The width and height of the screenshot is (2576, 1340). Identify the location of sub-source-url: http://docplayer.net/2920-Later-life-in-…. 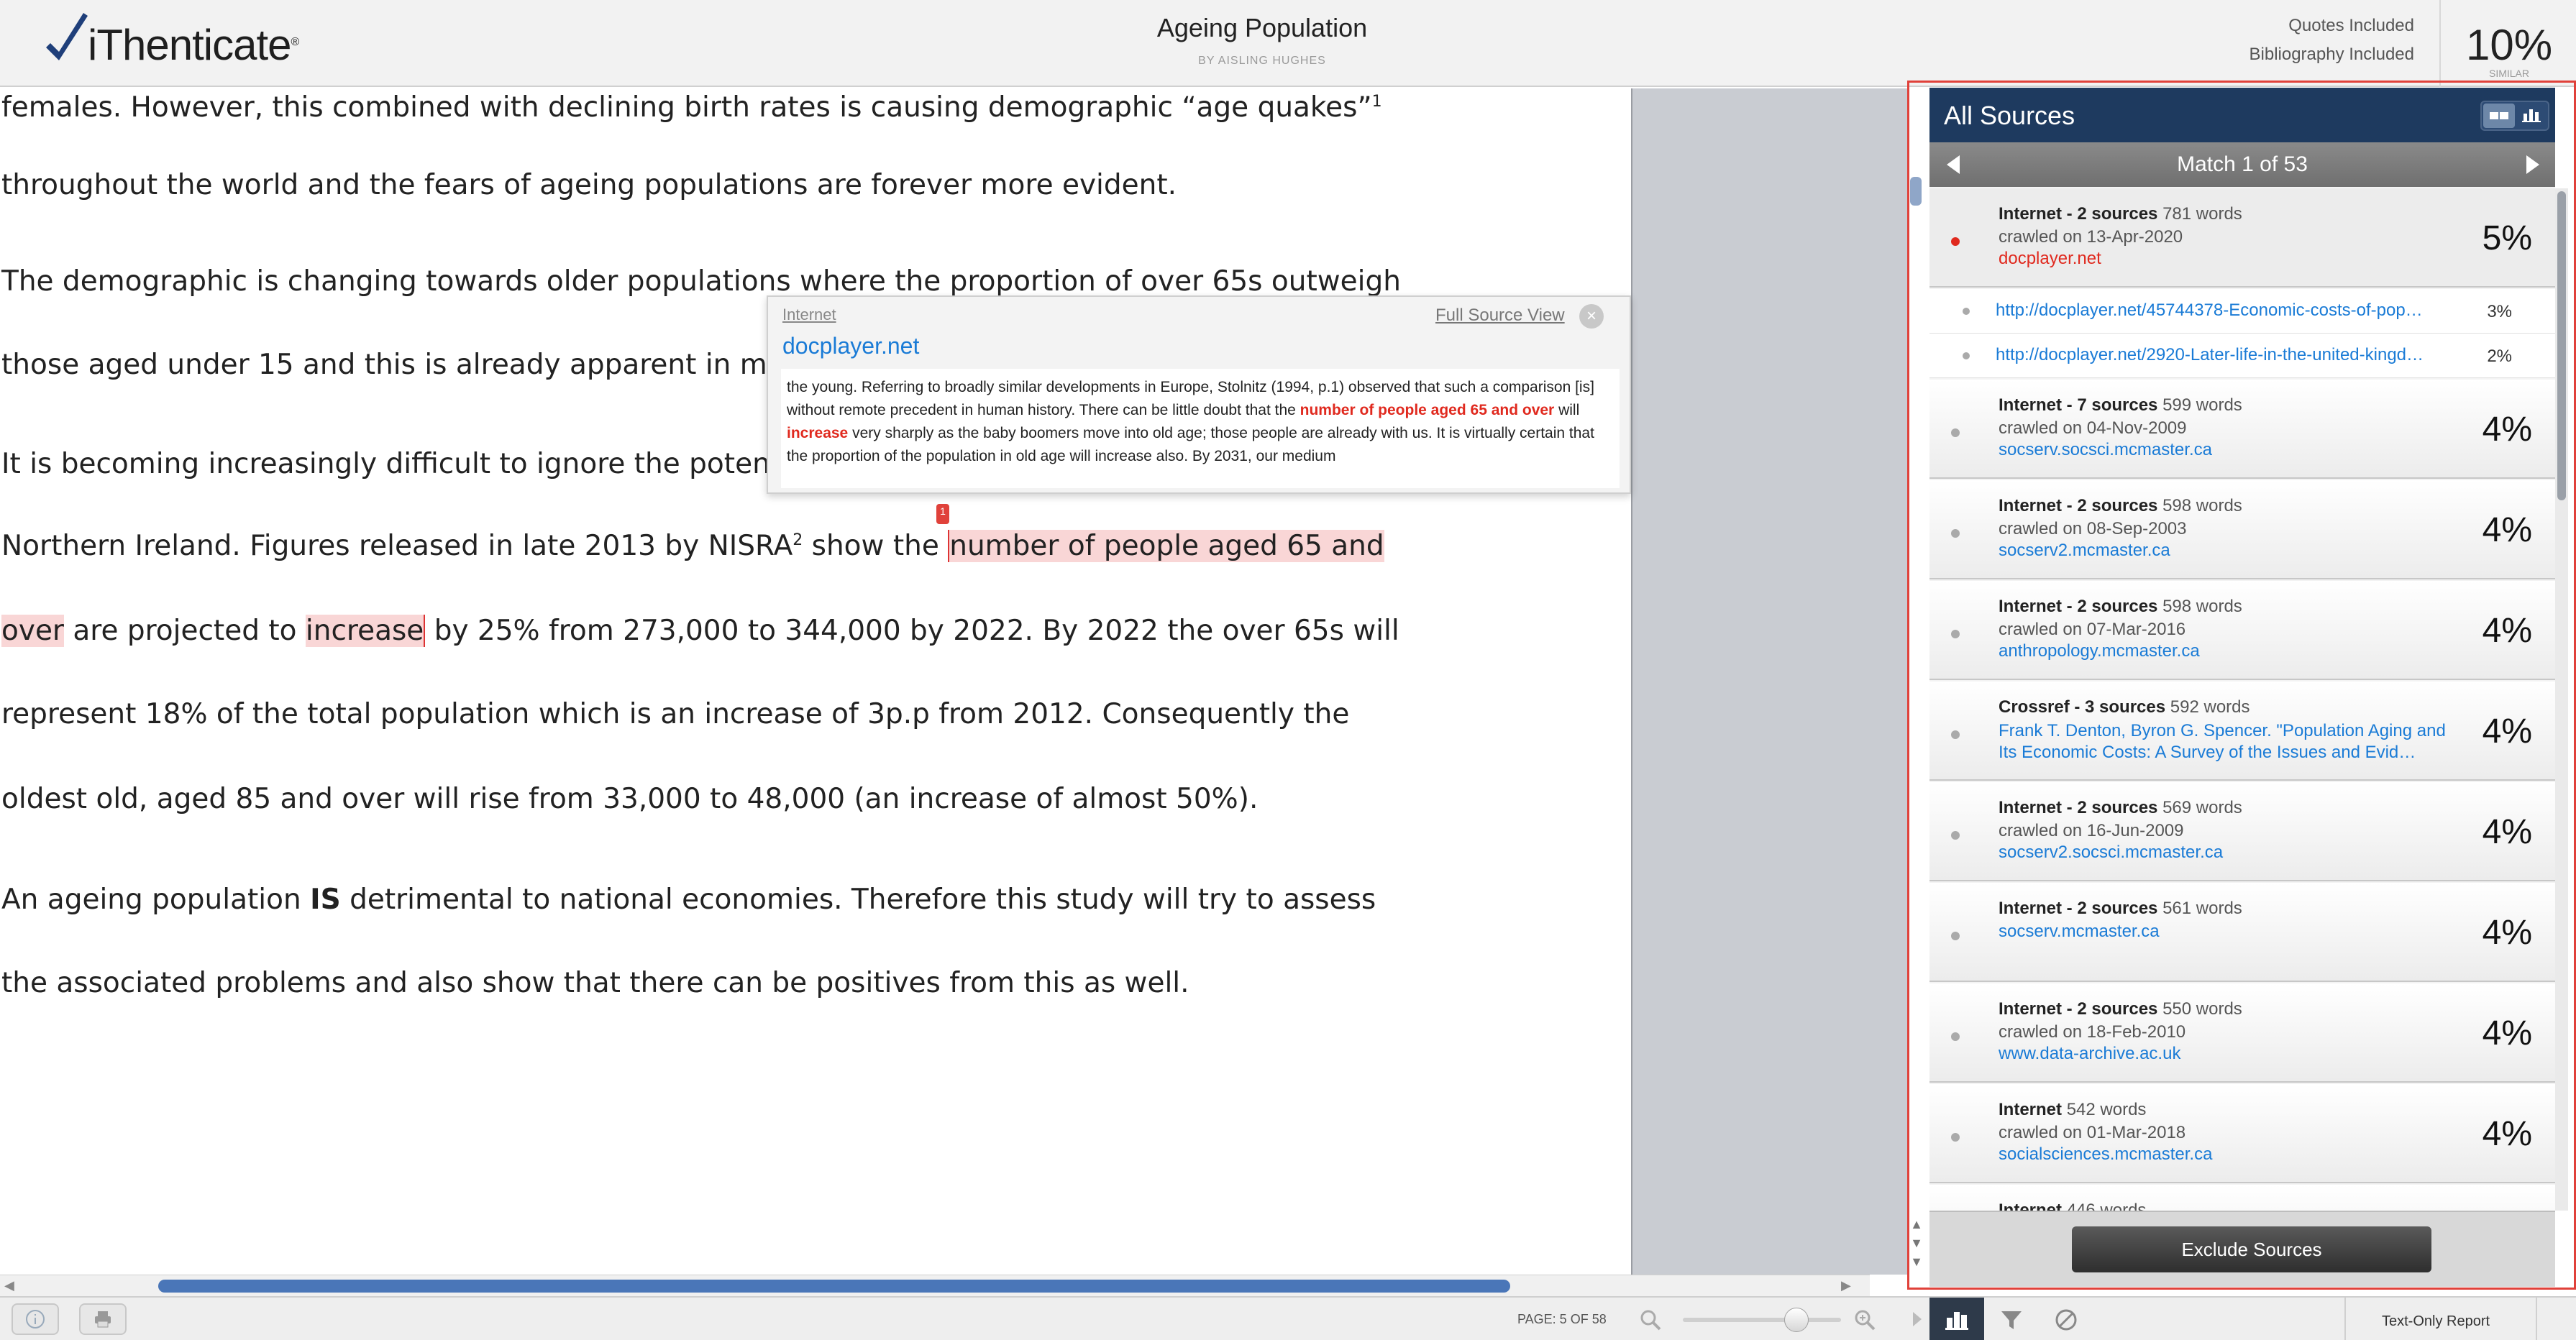
(2222, 355).